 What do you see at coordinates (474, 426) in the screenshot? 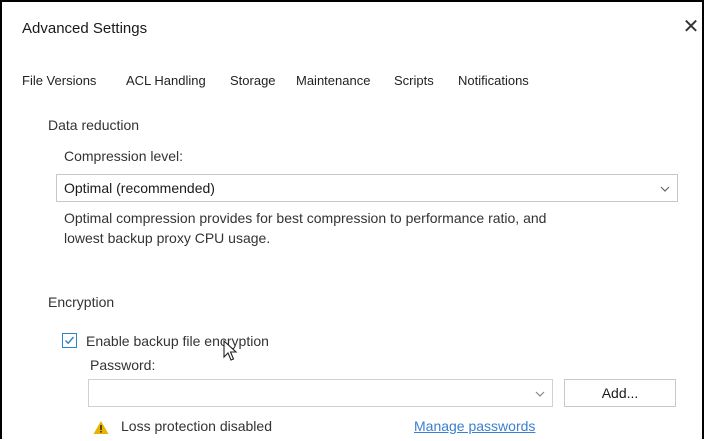
I see `manage-passwords-link: Manage passwords` at bounding box center [474, 426].